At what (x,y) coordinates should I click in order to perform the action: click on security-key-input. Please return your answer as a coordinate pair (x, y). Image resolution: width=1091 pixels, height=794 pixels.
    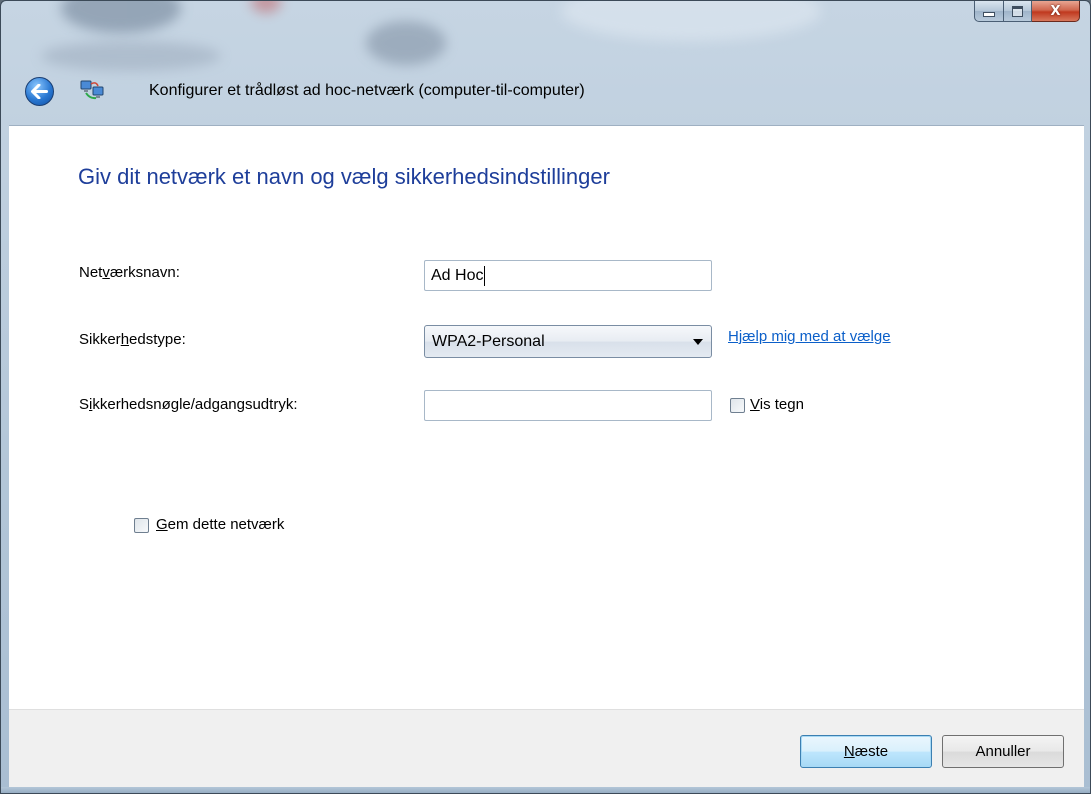
    Looking at the image, I should click on (568, 405).